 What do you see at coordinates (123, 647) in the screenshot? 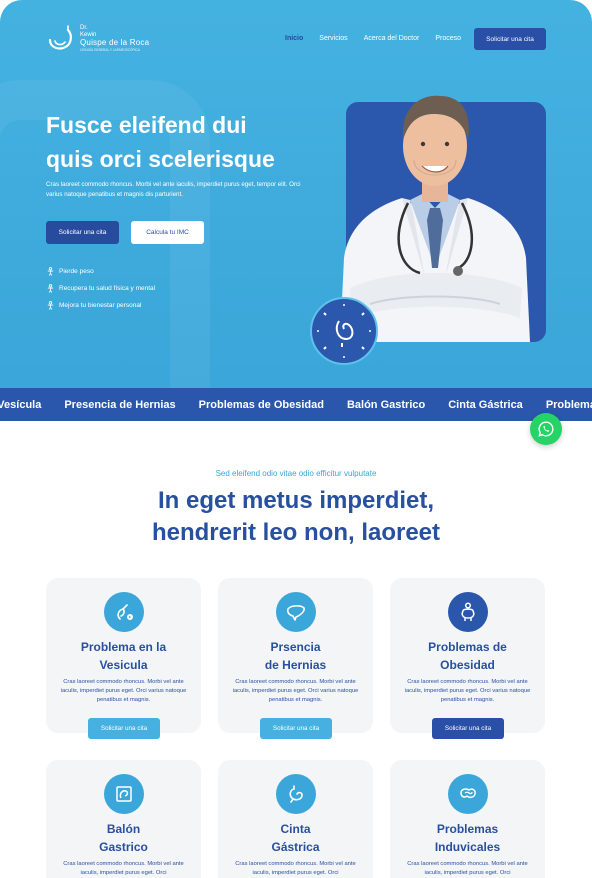
I see `card-title-line1: Problema en la` at bounding box center [123, 647].